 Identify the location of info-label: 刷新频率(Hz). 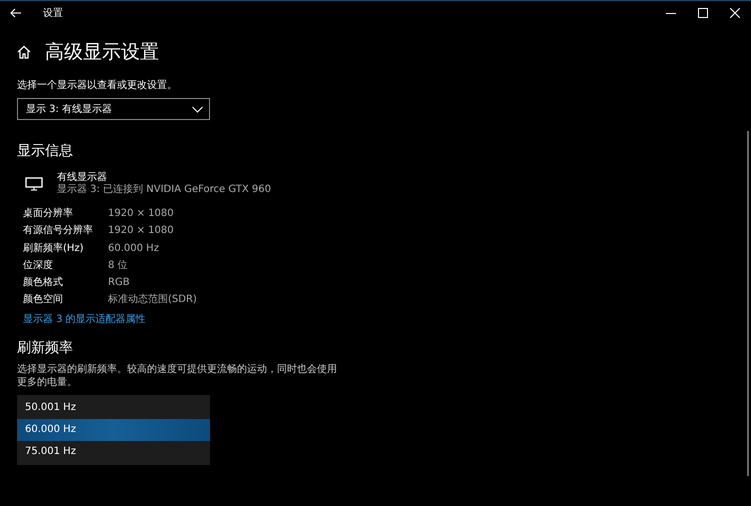
(54, 248).